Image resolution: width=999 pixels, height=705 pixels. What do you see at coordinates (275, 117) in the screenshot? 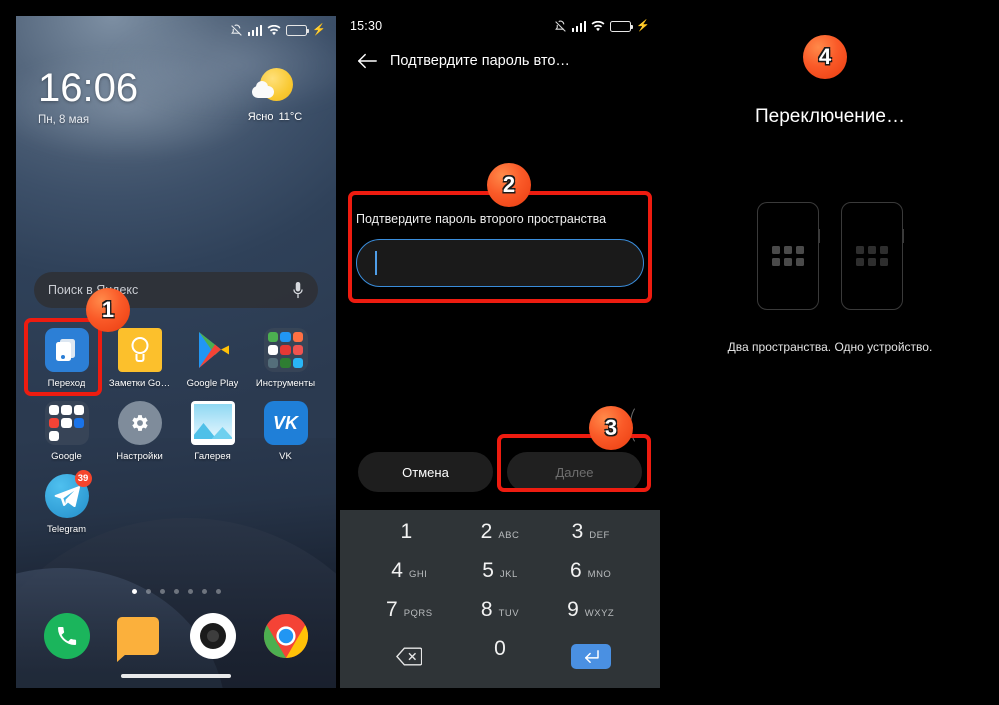
I see `weather-text: Ясно 11°C` at bounding box center [275, 117].